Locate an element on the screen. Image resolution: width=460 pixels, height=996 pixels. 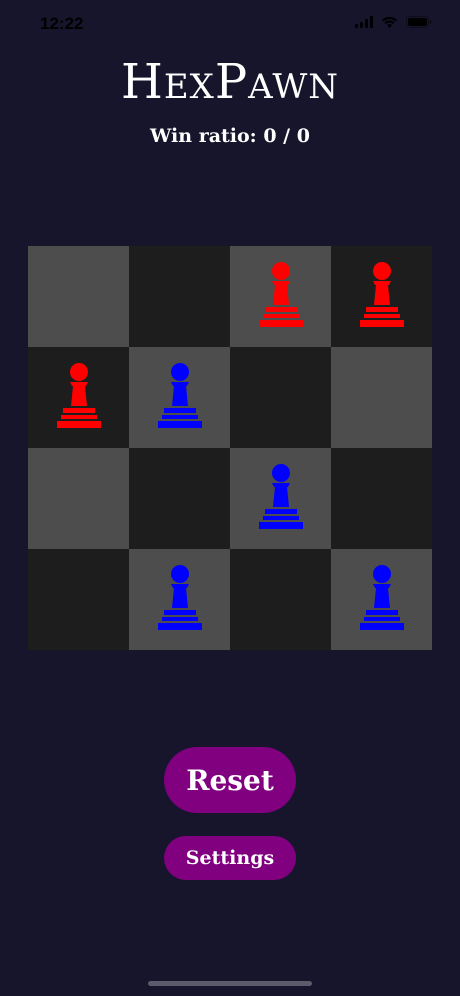
status-bar: 12:22 is located at coordinates (230, 26).